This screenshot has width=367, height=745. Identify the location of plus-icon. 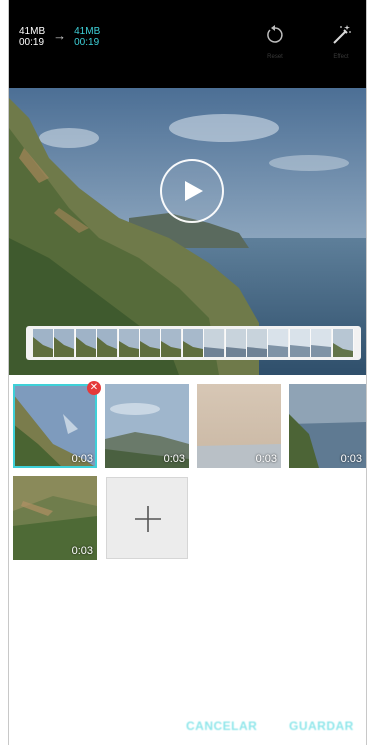
(148, 519).